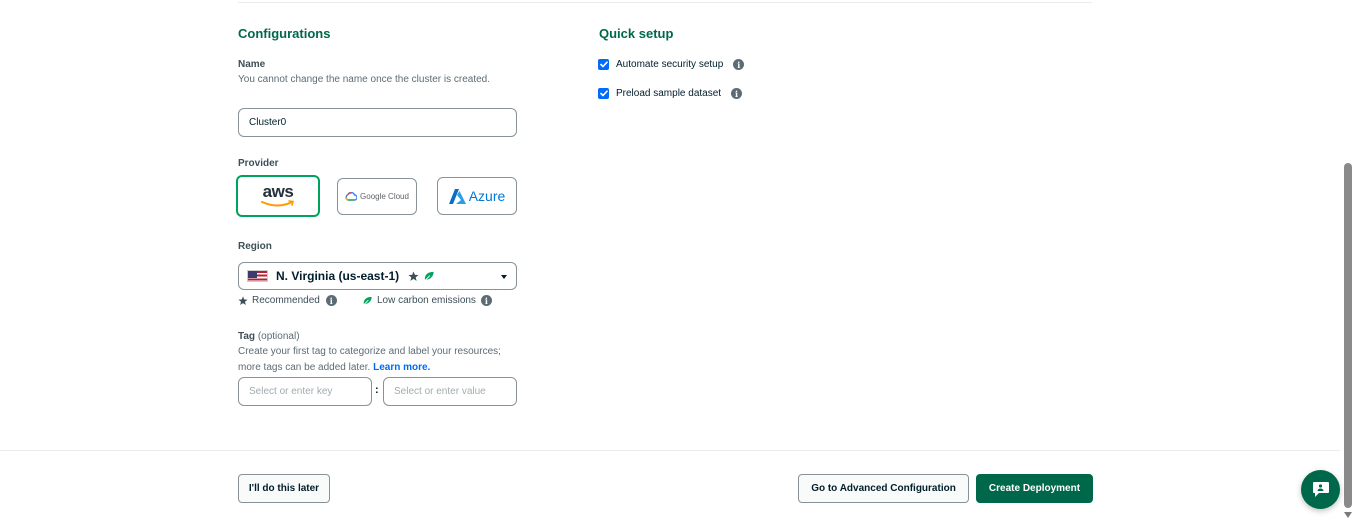 This screenshot has width=1355, height=524. I want to click on provider-azure-button: Azure, so click(477, 196).